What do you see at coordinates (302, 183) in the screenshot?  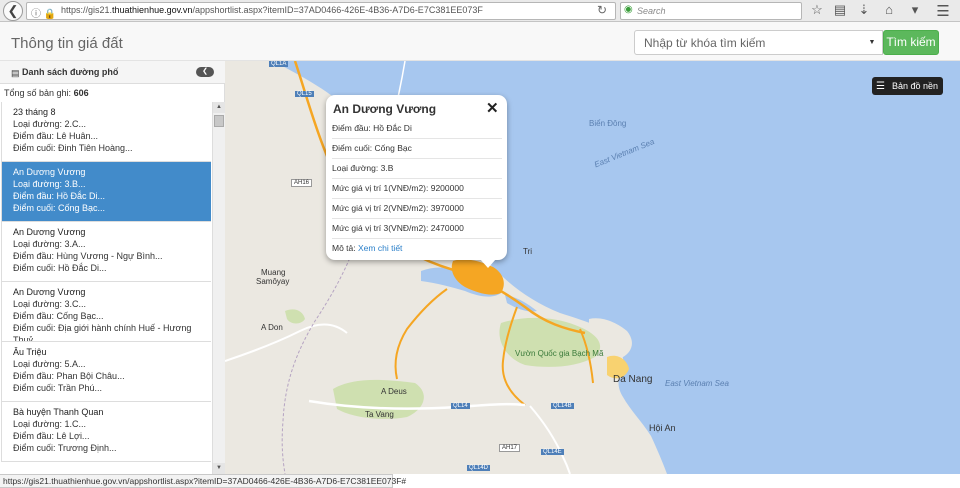 I see `road-shield-badge: AH16` at bounding box center [302, 183].